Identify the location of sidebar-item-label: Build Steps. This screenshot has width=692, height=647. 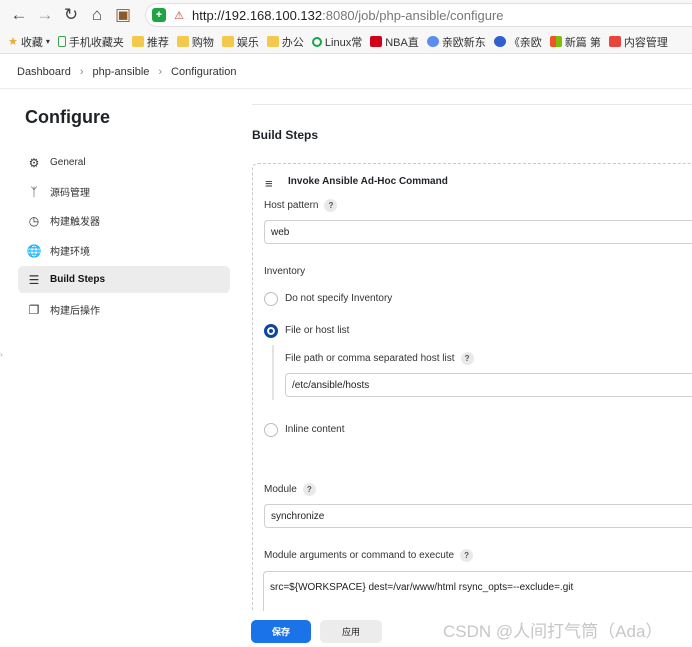
(78, 279).